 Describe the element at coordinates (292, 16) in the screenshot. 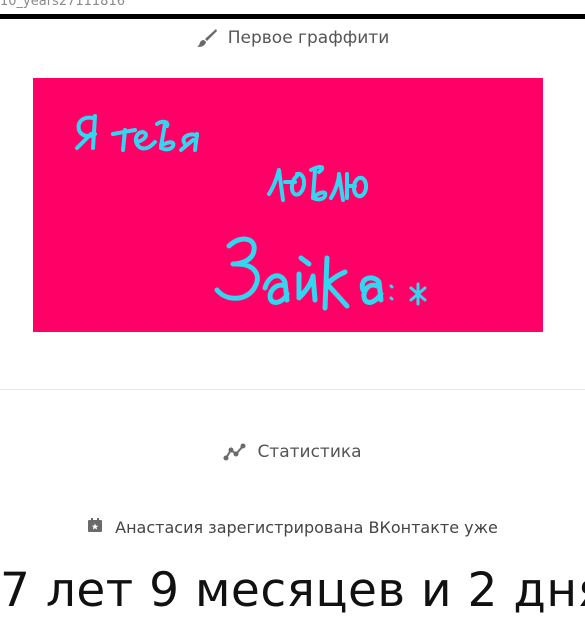

I see `header-divider` at that location.